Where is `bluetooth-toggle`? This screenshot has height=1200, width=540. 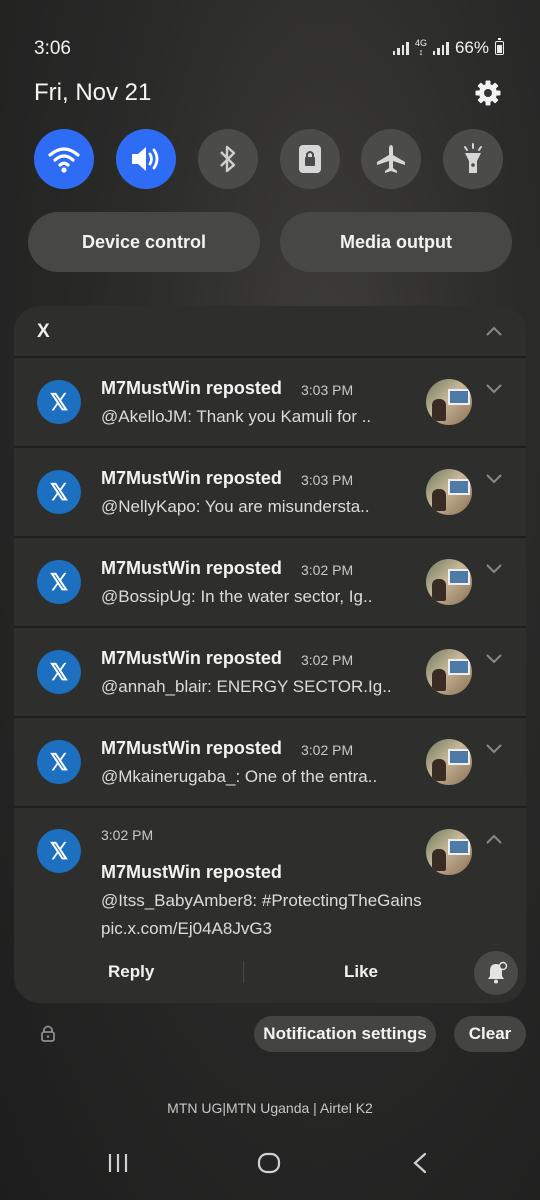 bluetooth-toggle is located at coordinates (228, 159).